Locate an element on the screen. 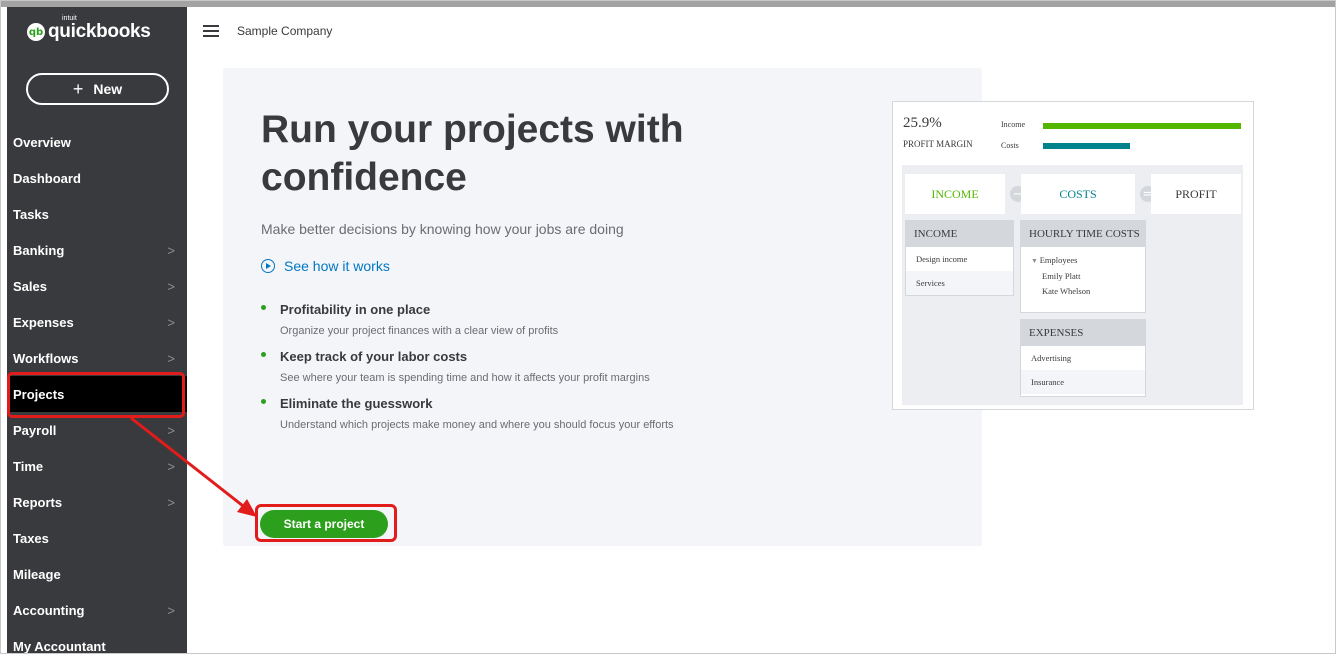 The height and width of the screenshot is (654, 1336). hamburger-menu-icon is located at coordinates (211, 31).